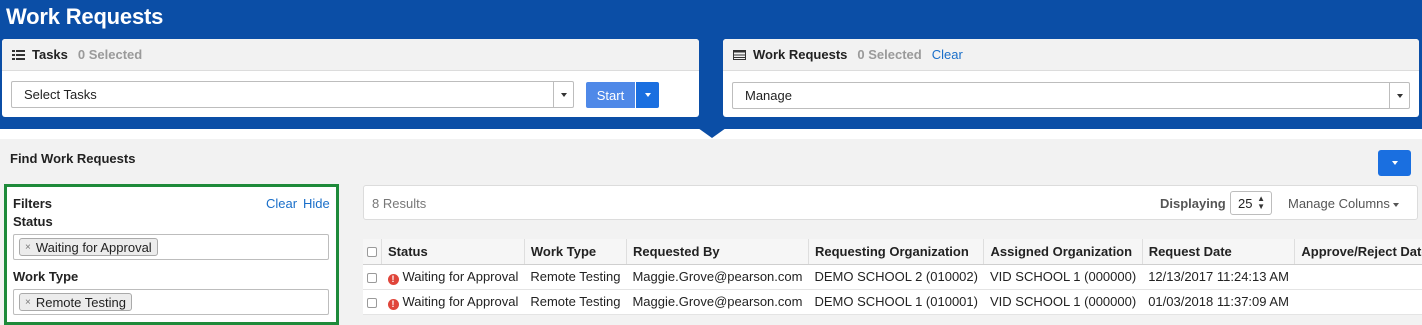 This screenshot has width=1422, height=325. What do you see at coordinates (1358, 252) in the screenshot?
I see `column-header-approve-reject-date: Approve/Reject Date` at bounding box center [1358, 252].